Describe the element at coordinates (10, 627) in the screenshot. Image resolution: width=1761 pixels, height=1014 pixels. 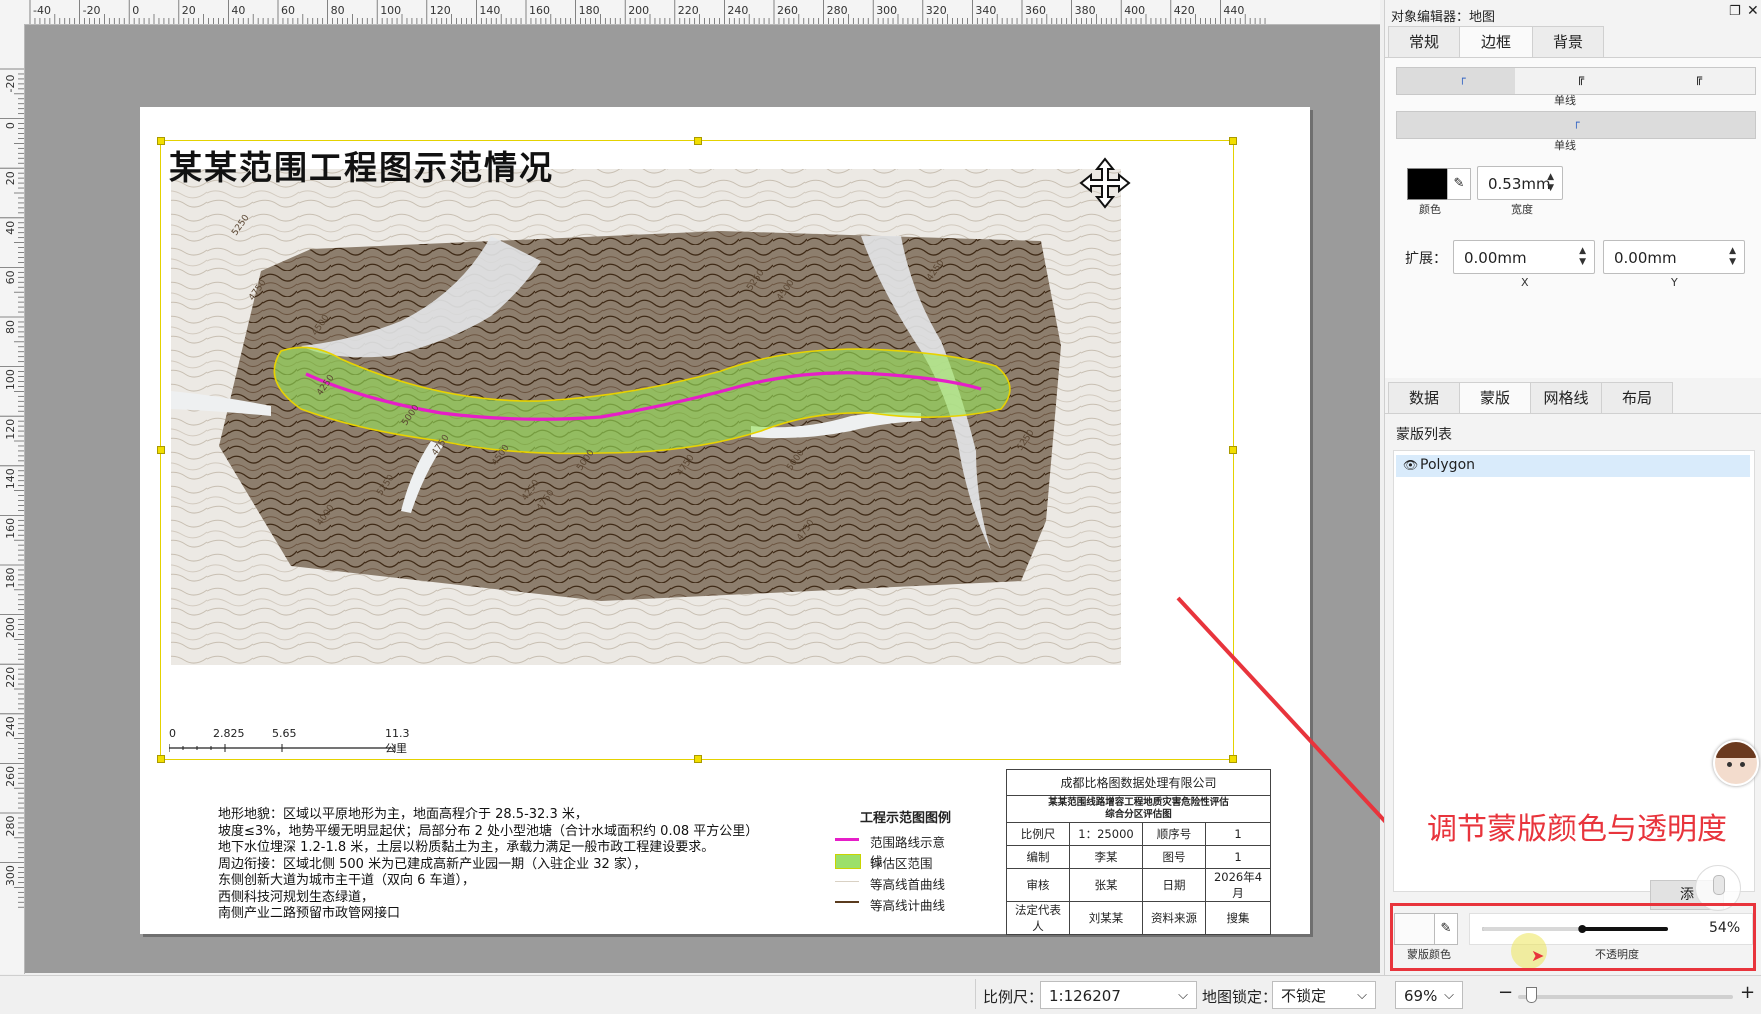
I see `ruler-left-label: 200` at that location.